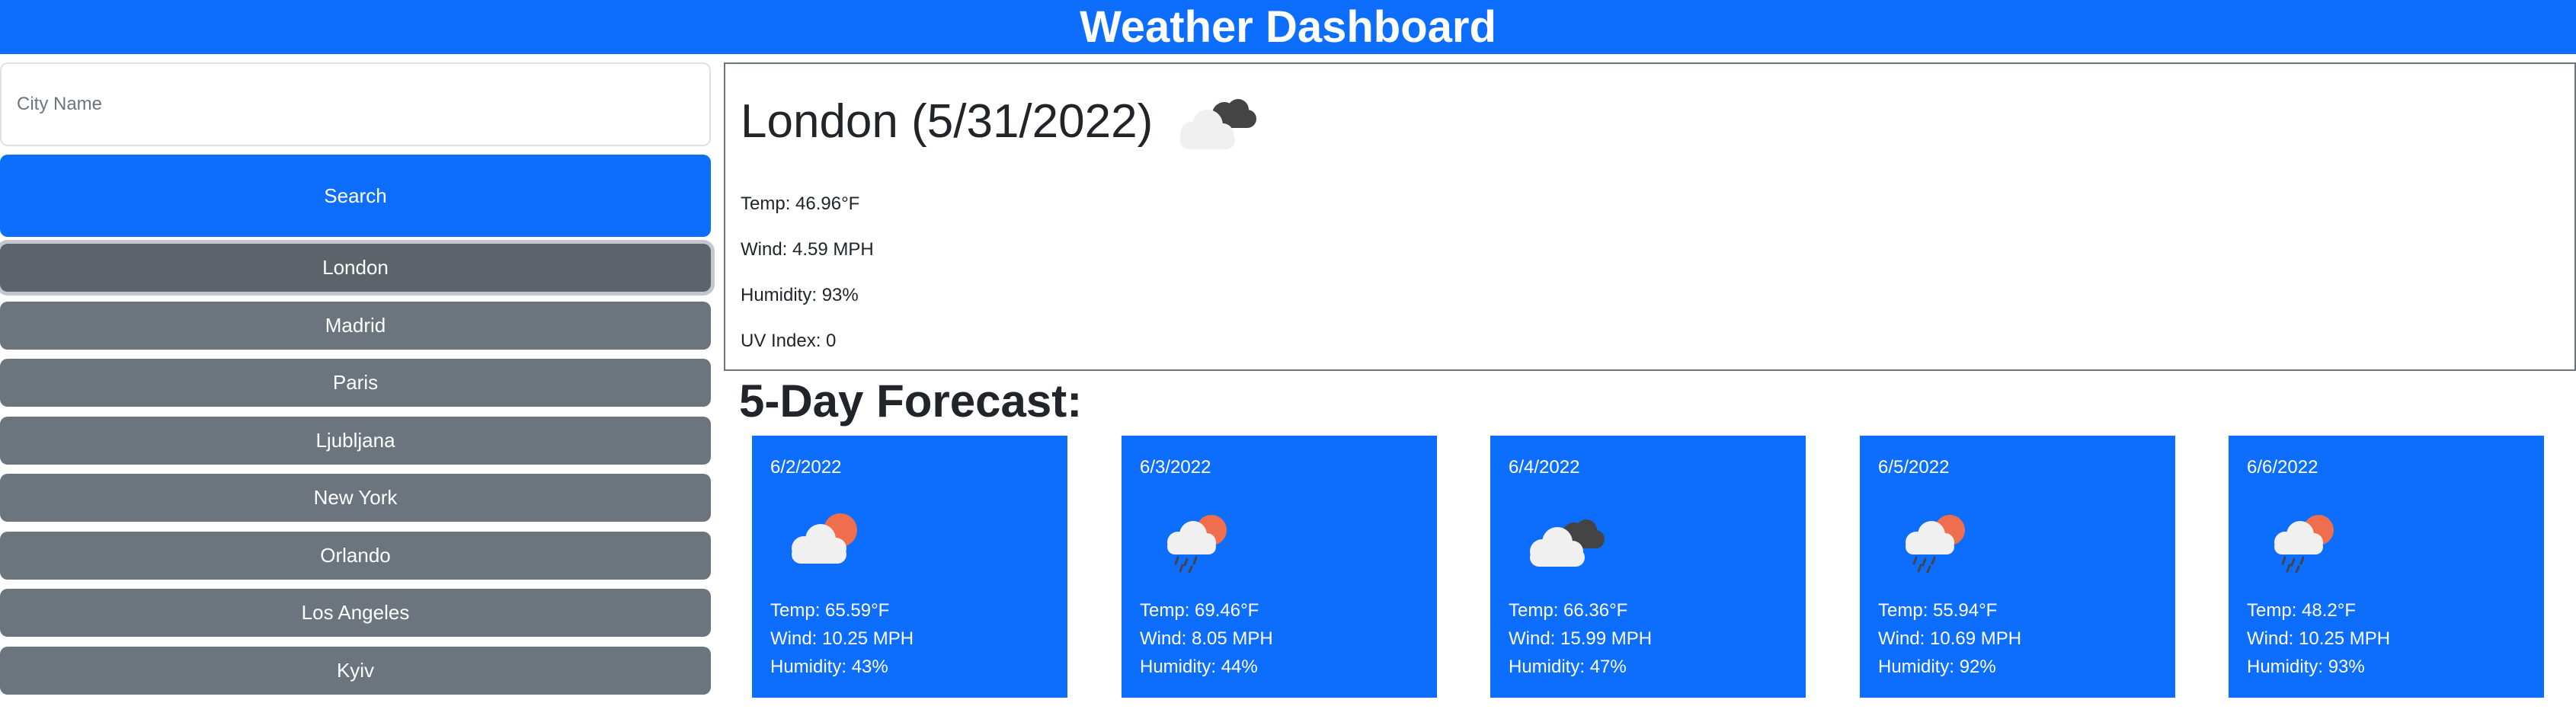 The width and height of the screenshot is (2576, 719). What do you see at coordinates (1568, 610) in the screenshot?
I see `forecast-temp: Temp: 66.36°F` at bounding box center [1568, 610].